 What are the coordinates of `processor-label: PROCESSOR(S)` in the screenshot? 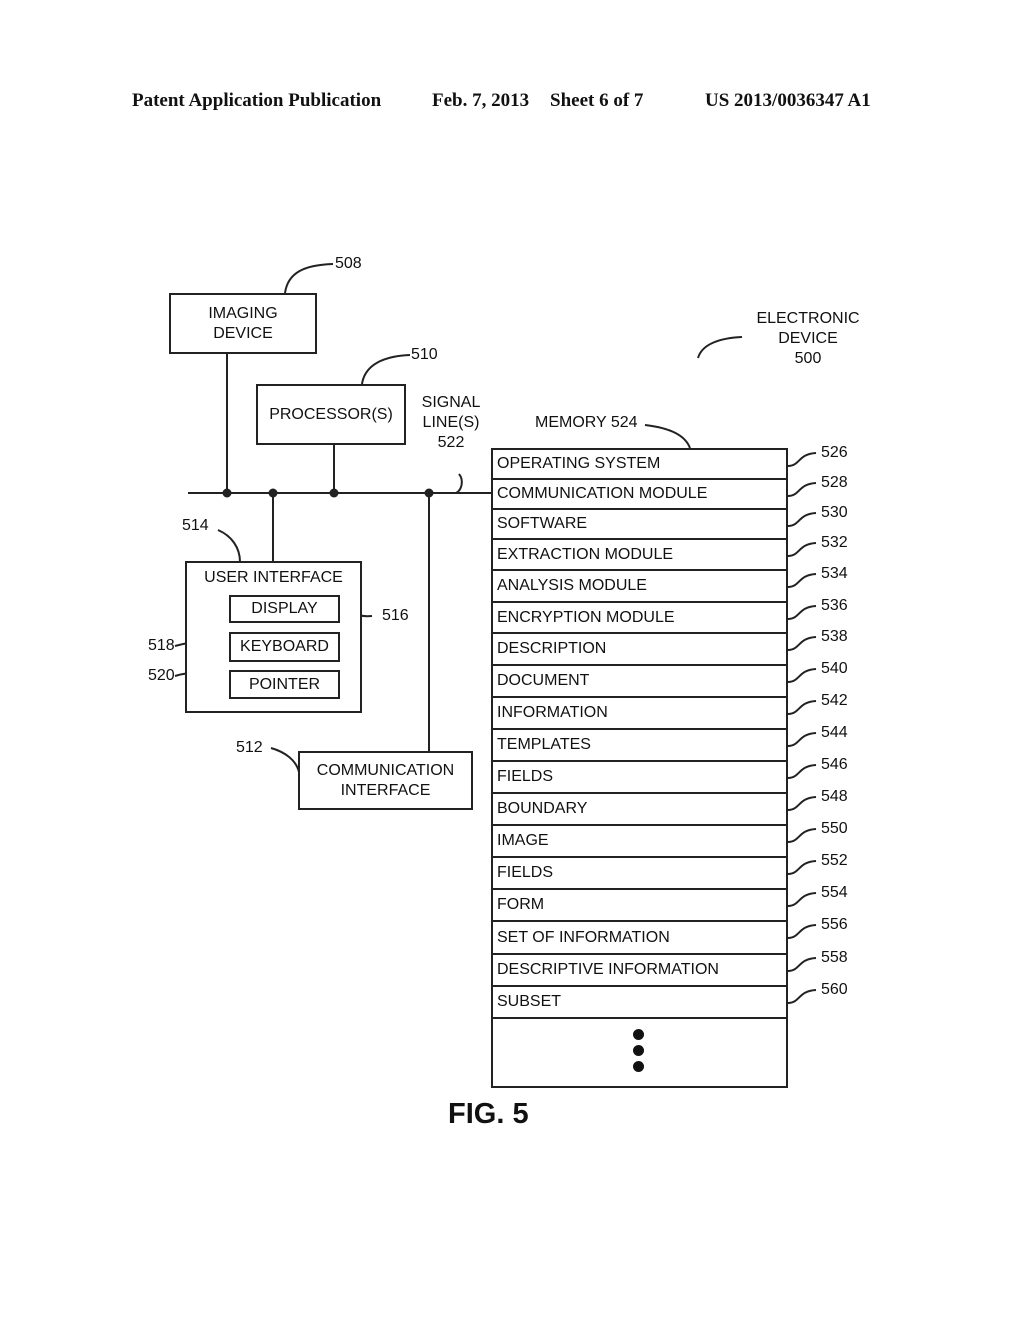 It's located at (331, 414).